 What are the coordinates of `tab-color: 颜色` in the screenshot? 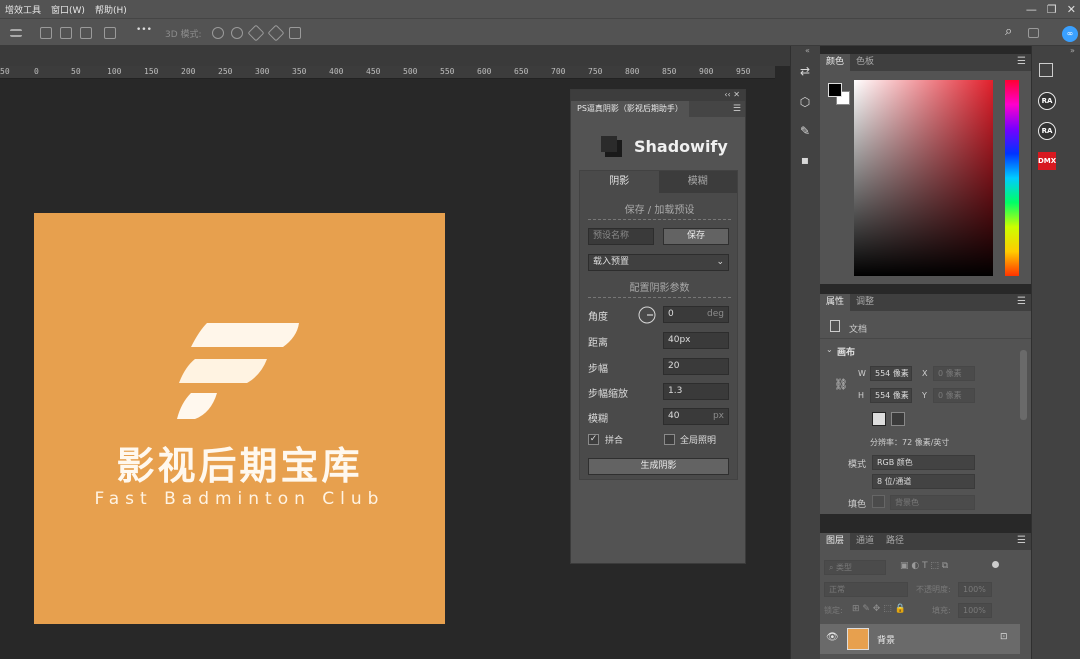 It's located at (835, 62).